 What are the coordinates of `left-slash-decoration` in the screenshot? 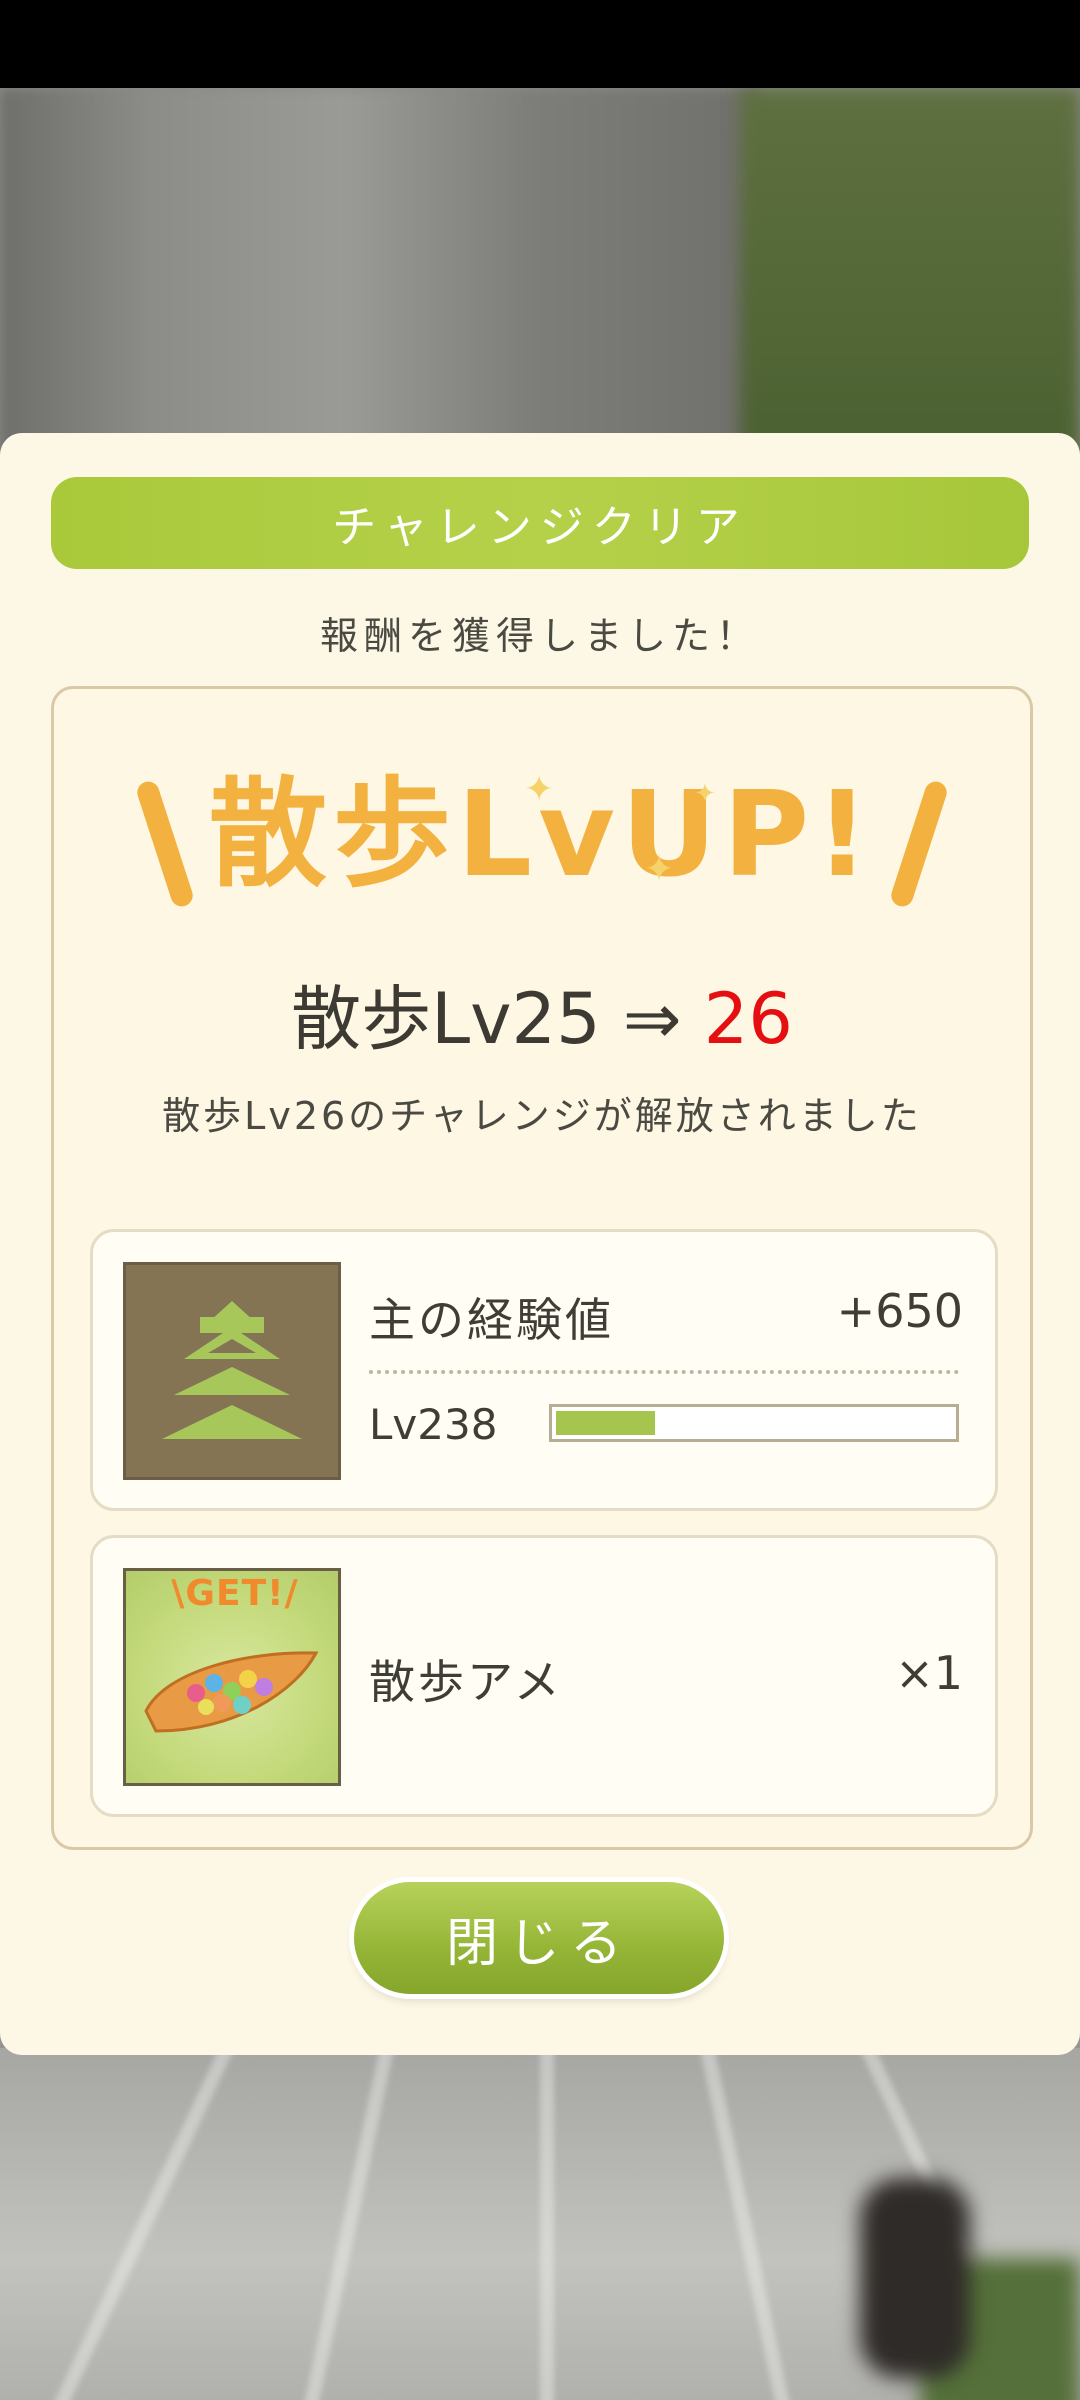 It's located at (165, 844).